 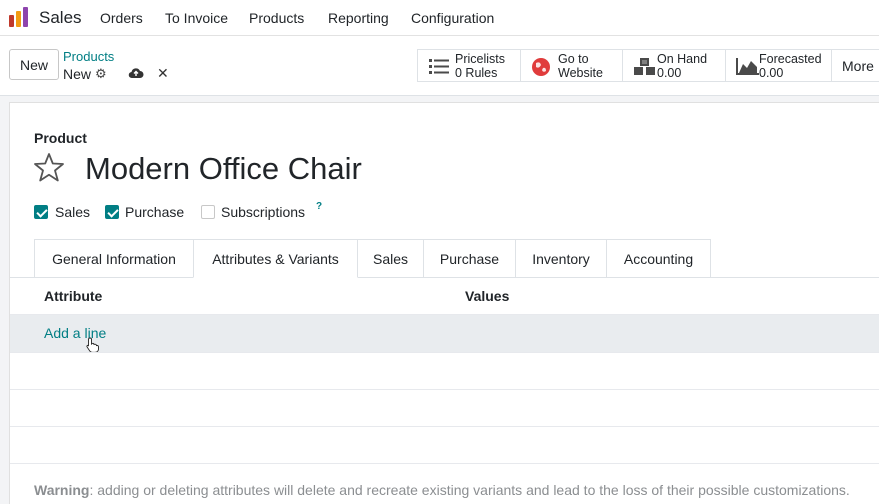 I want to click on column-header-attribute: Attribute, so click(x=73, y=296).